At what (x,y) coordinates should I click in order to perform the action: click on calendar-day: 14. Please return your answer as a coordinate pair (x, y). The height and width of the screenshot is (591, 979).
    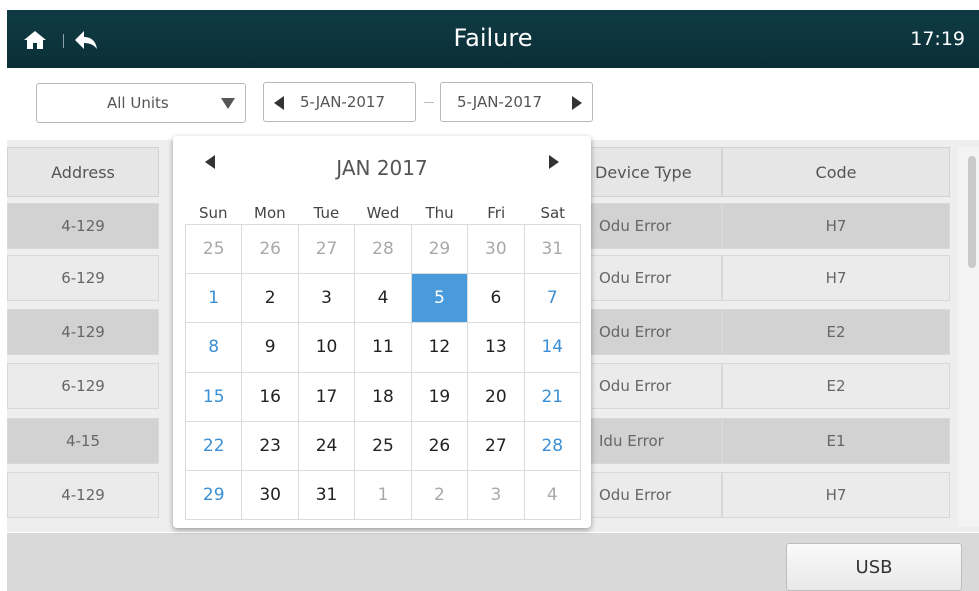
    Looking at the image, I should click on (552, 348).